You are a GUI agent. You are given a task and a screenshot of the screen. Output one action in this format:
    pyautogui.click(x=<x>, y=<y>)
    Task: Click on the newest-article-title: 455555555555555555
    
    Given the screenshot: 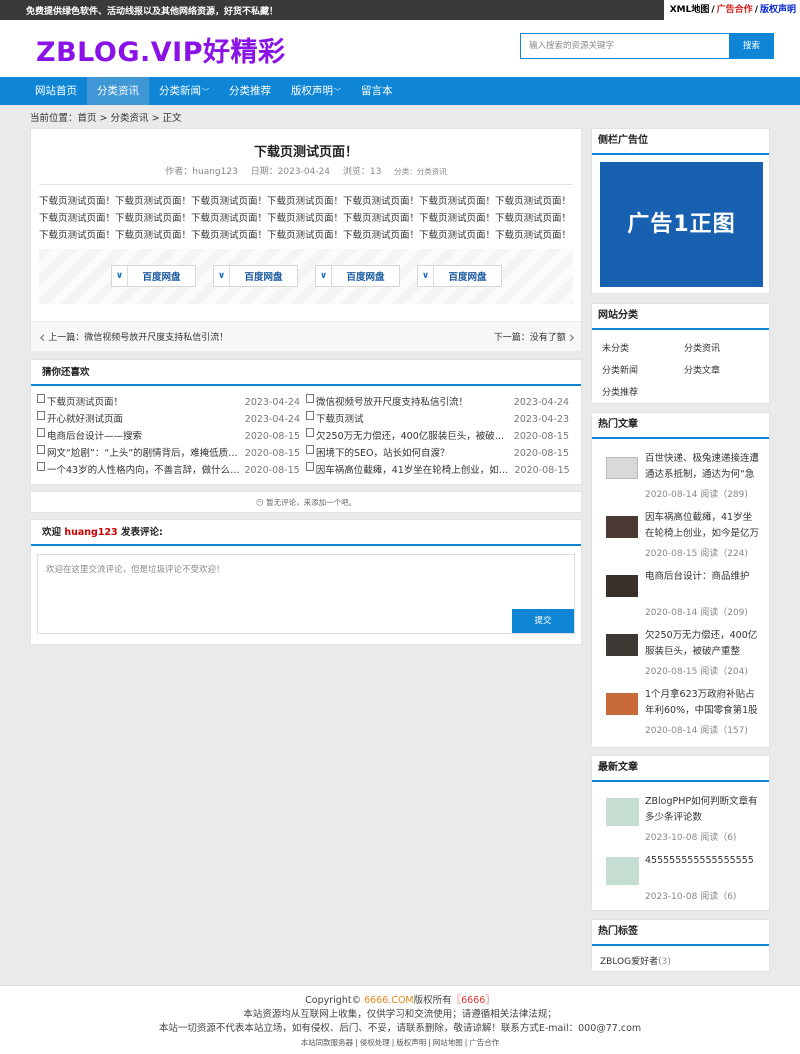 What is the action you would take?
    pyautogui.click(x=703, y=869)
    